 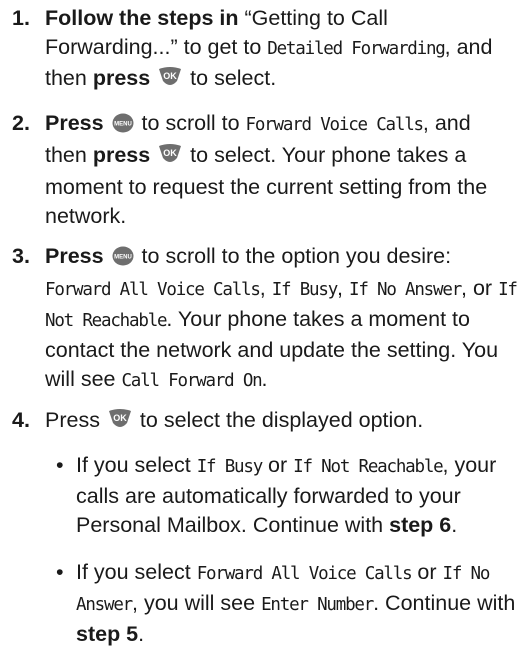 What do you see at coordinates (191, 381) in the screenshot?
I see `display-text: Call Forward On` at bounding box center [191, 381].